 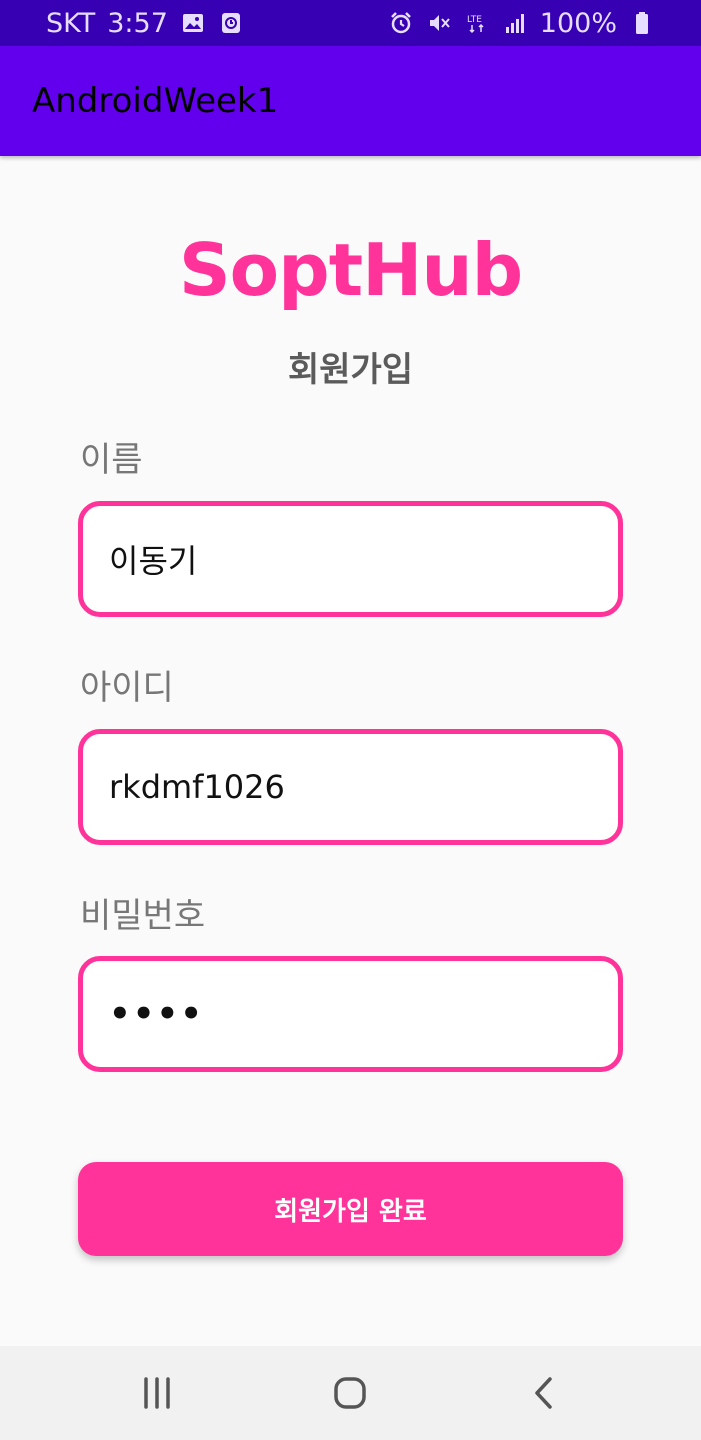 I want to click on battery-icon, so click(x=642, y=23).